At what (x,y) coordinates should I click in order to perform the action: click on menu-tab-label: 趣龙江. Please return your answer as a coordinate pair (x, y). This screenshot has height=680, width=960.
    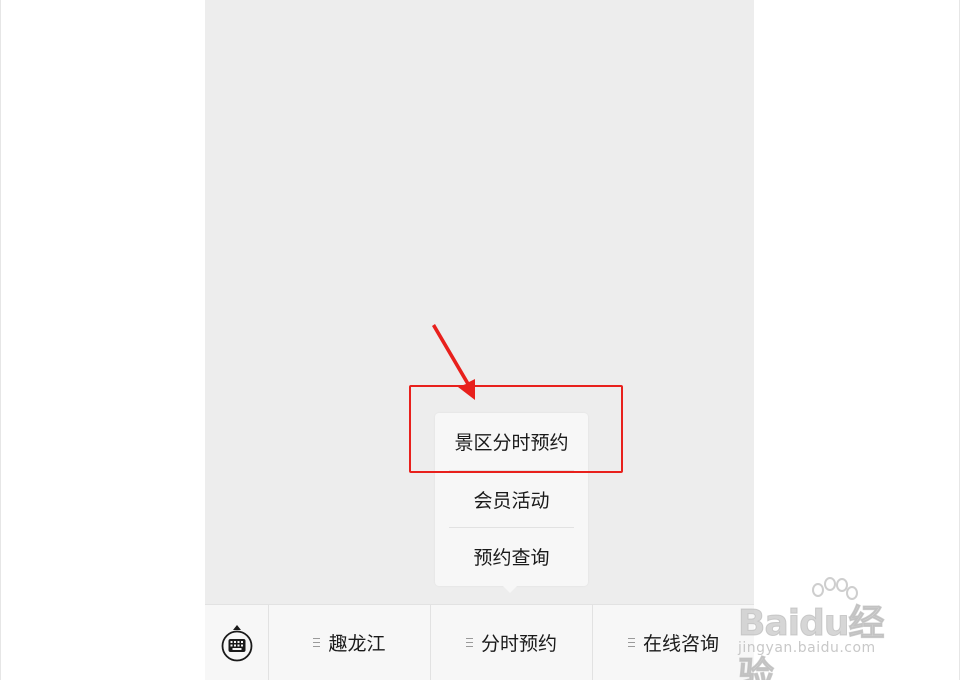
    Looking at the image, I should click on (357, 644).